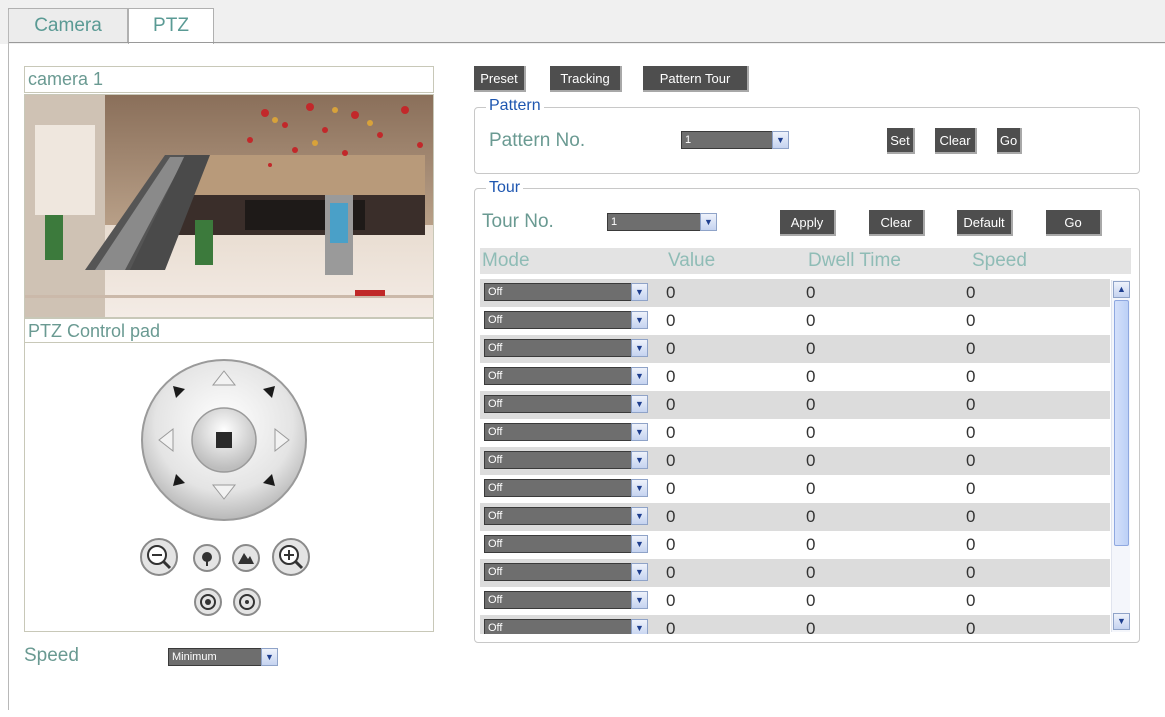 The image size is (1165, 717). Describe the element at coordinates (956, 141) in the screenshot. I see `pattern-clear-button: Clear` at that location.